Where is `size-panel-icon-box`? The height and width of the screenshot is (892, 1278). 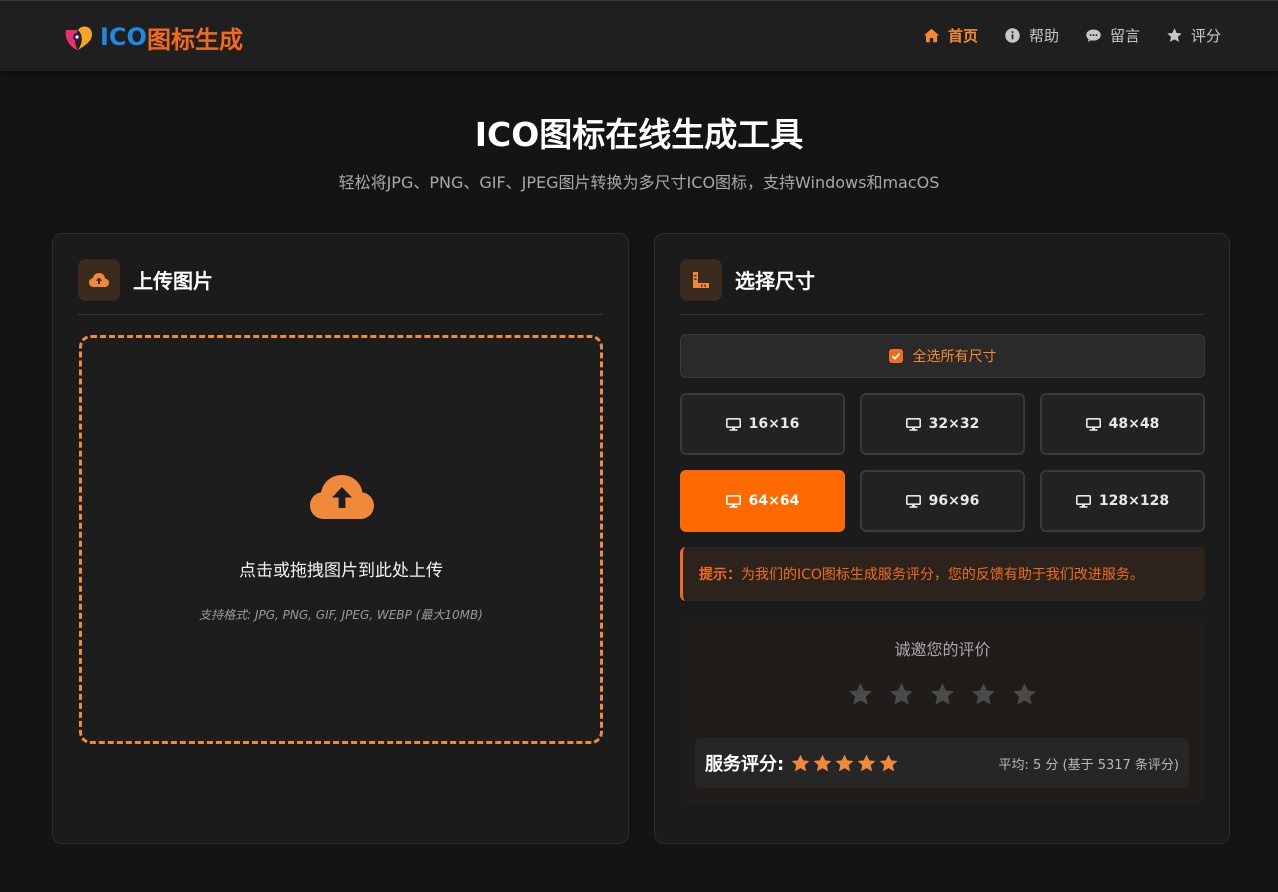
size-panel-icon-box is located at coordinates (701, 280).